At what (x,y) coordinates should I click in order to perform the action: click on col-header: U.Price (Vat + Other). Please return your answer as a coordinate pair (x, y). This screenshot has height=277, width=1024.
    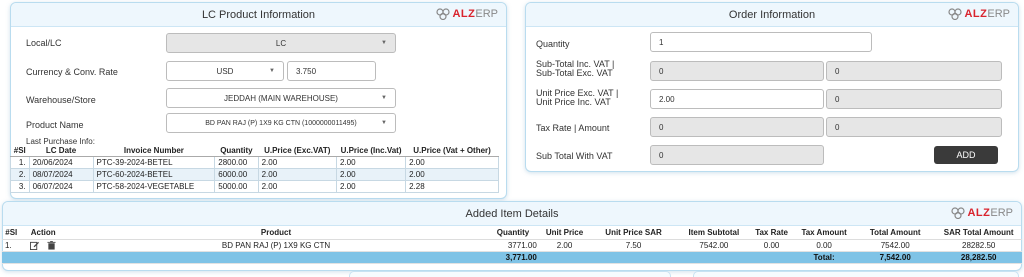
    Looking at the image, I should click on (452, 151).